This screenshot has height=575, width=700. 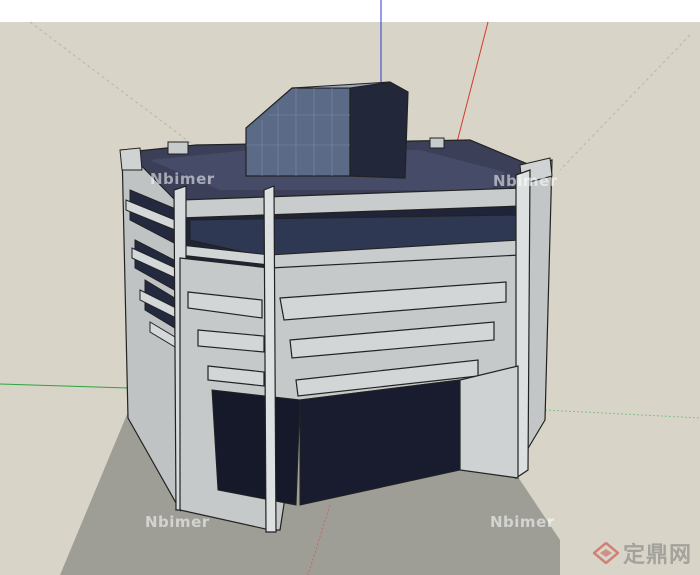 What do you see at coordinates (379, 130) in the screenshot?
I see `penthouse-dark-face` at bounding box center [379, 130].